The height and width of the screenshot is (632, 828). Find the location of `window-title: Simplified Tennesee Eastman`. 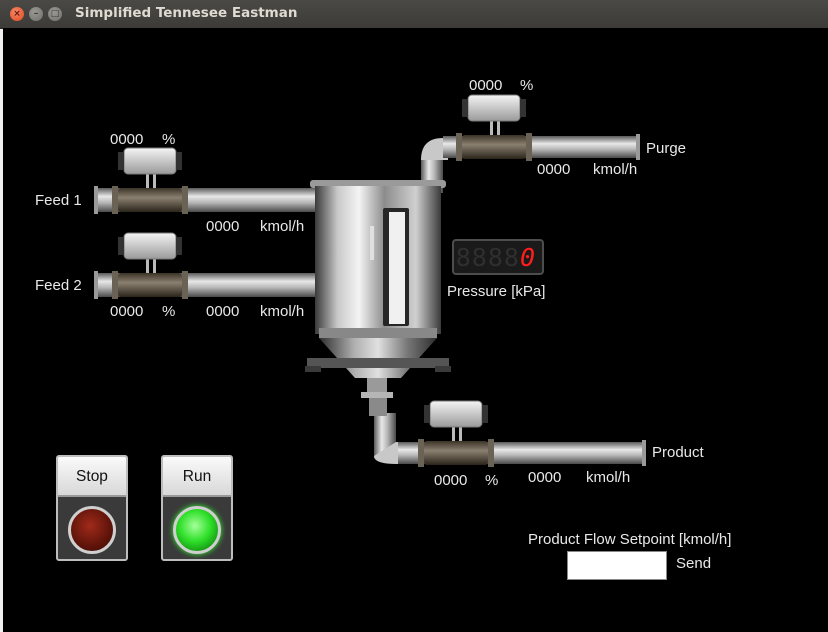

window-title: Simplified Tennesee Eastman is located at coordinates (186, 13).